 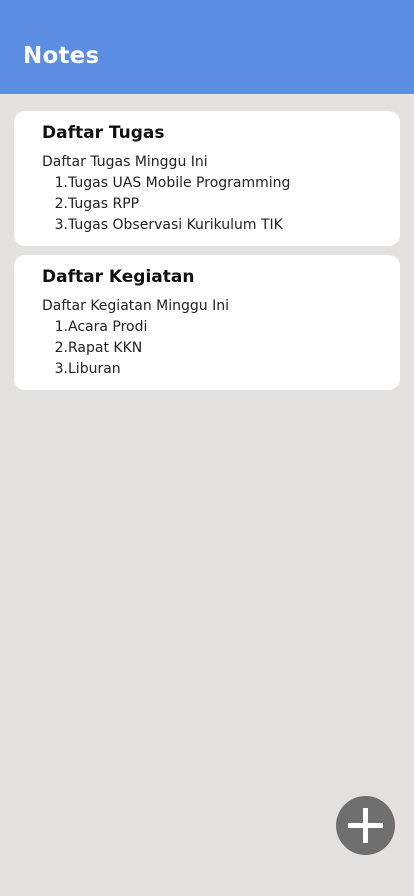 What do you see at coordinates (135, 306) in the screenshot?
I see `note-subtitle: Daftar Kegiatan Minggu Ini` at bounding box center [135, 306].